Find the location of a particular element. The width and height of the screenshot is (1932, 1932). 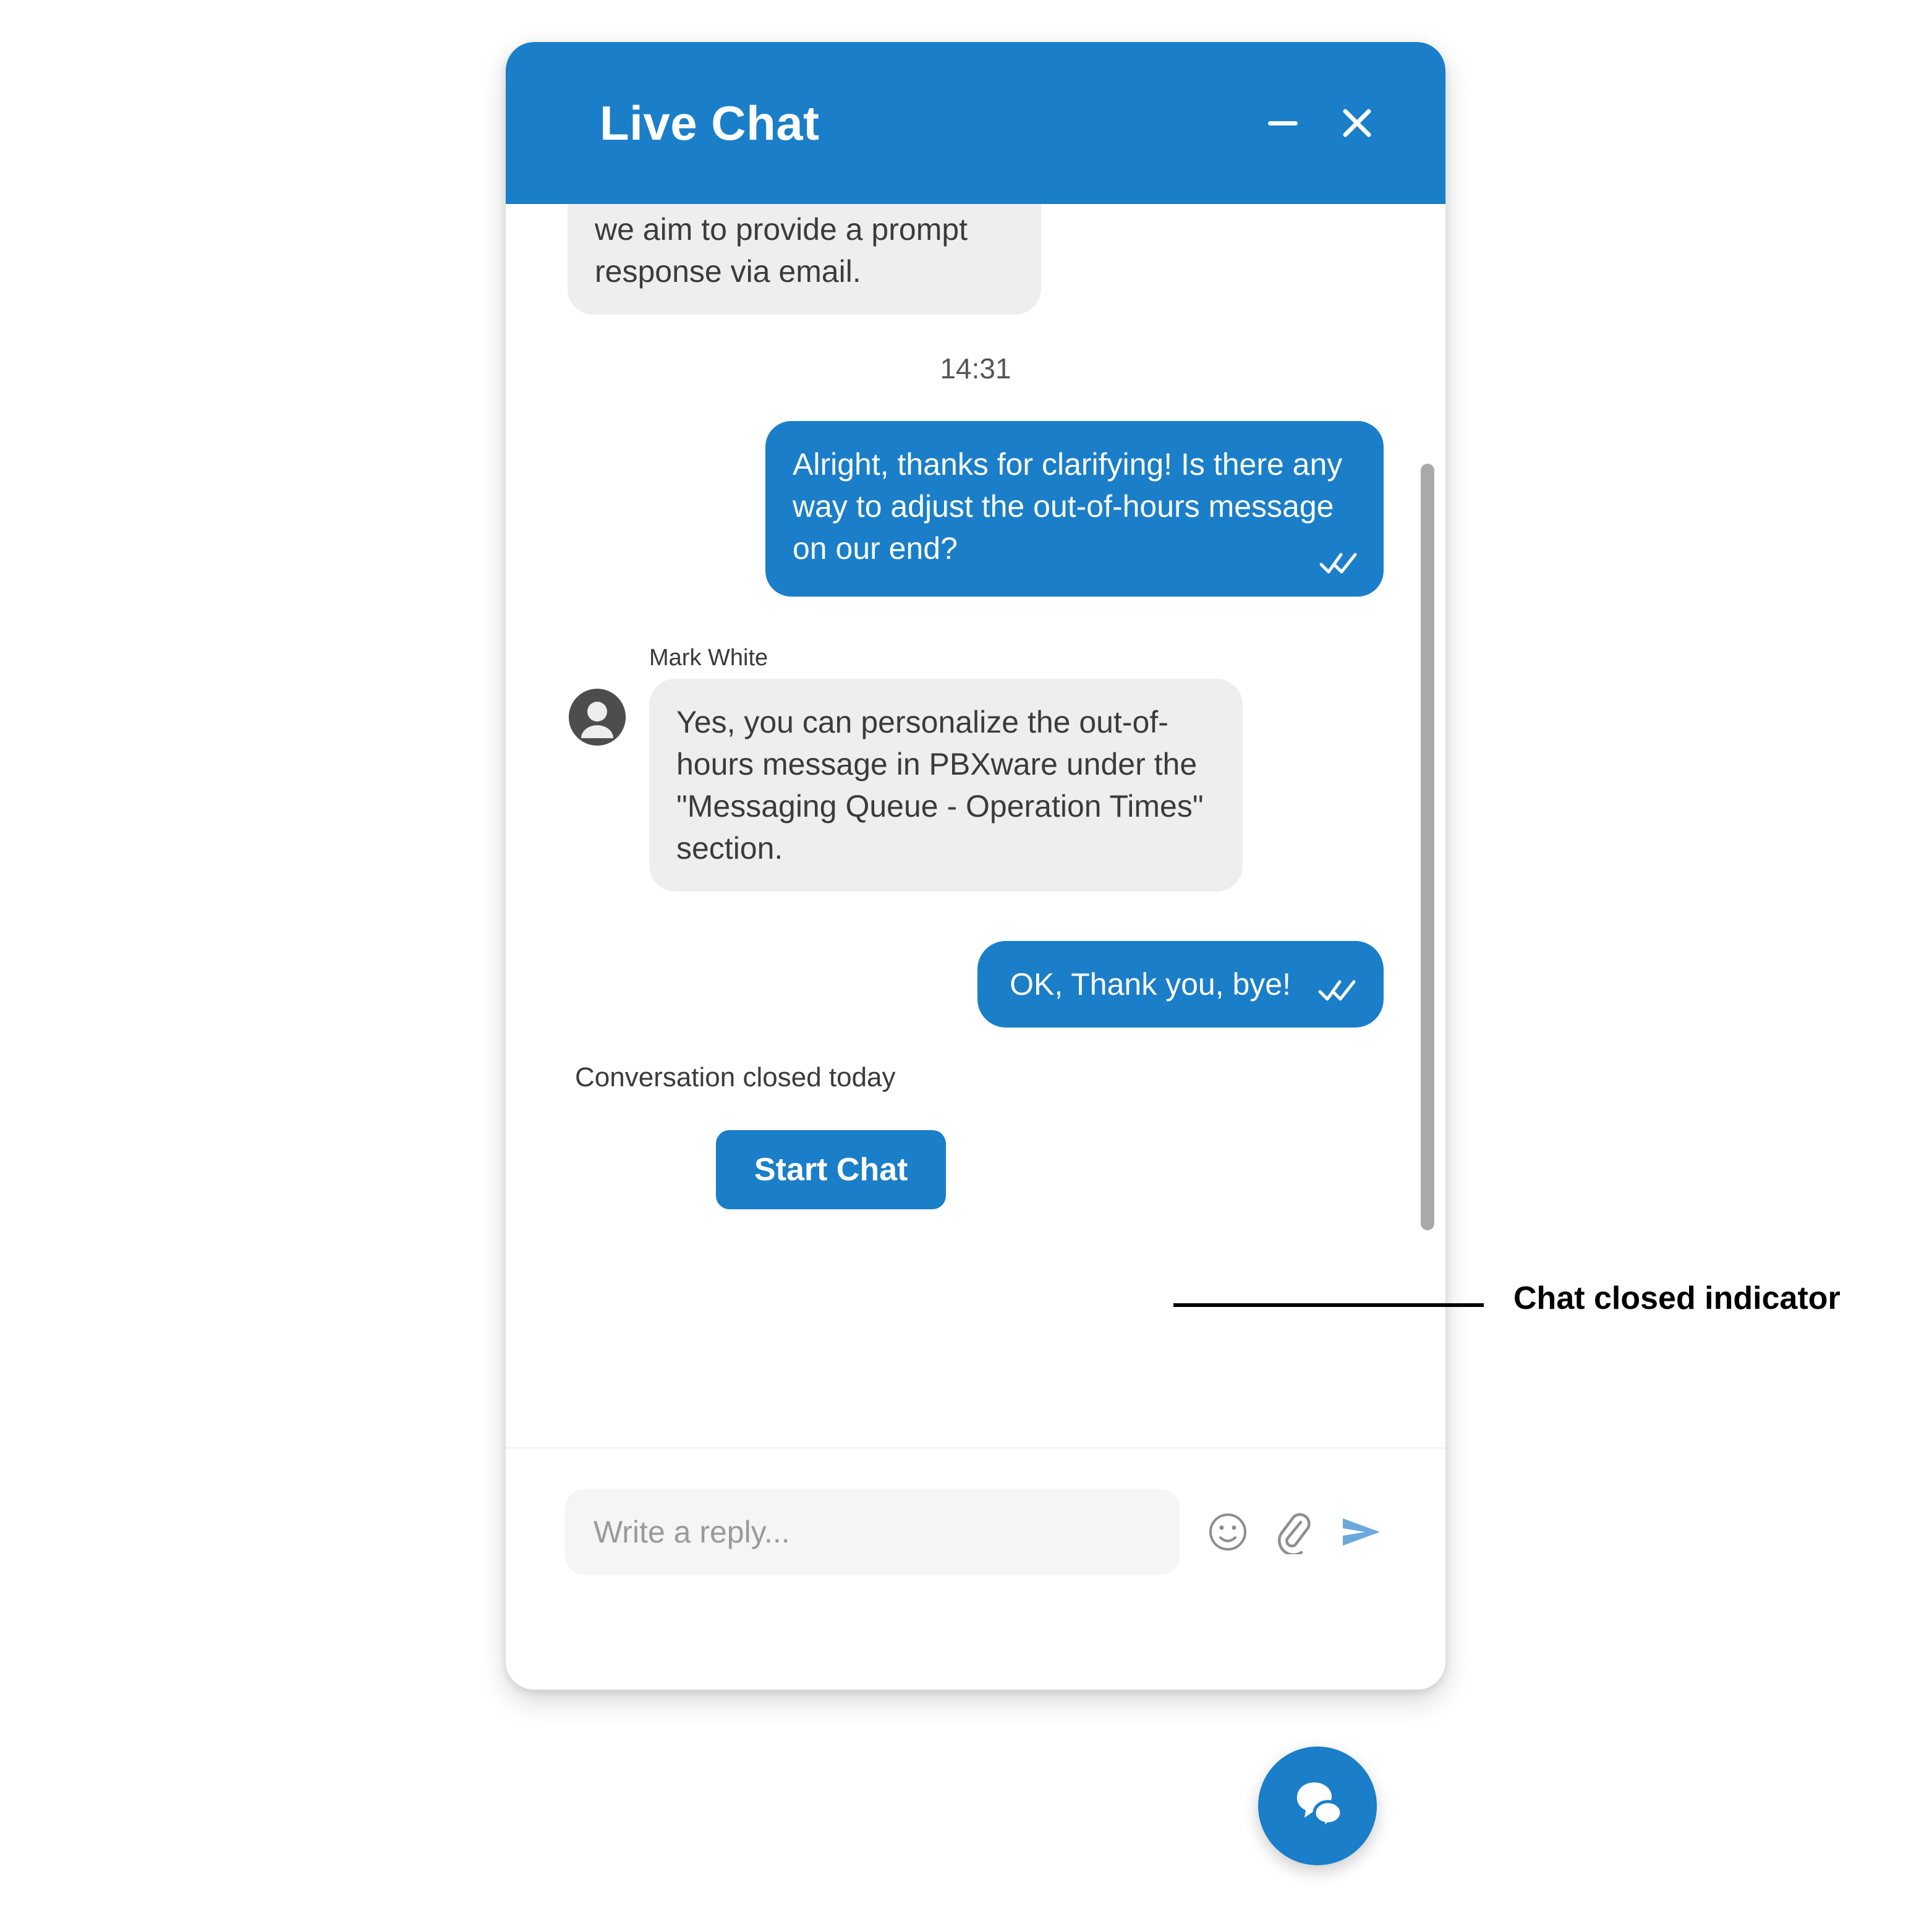

reply-input is located at coordinates (872, 1532).